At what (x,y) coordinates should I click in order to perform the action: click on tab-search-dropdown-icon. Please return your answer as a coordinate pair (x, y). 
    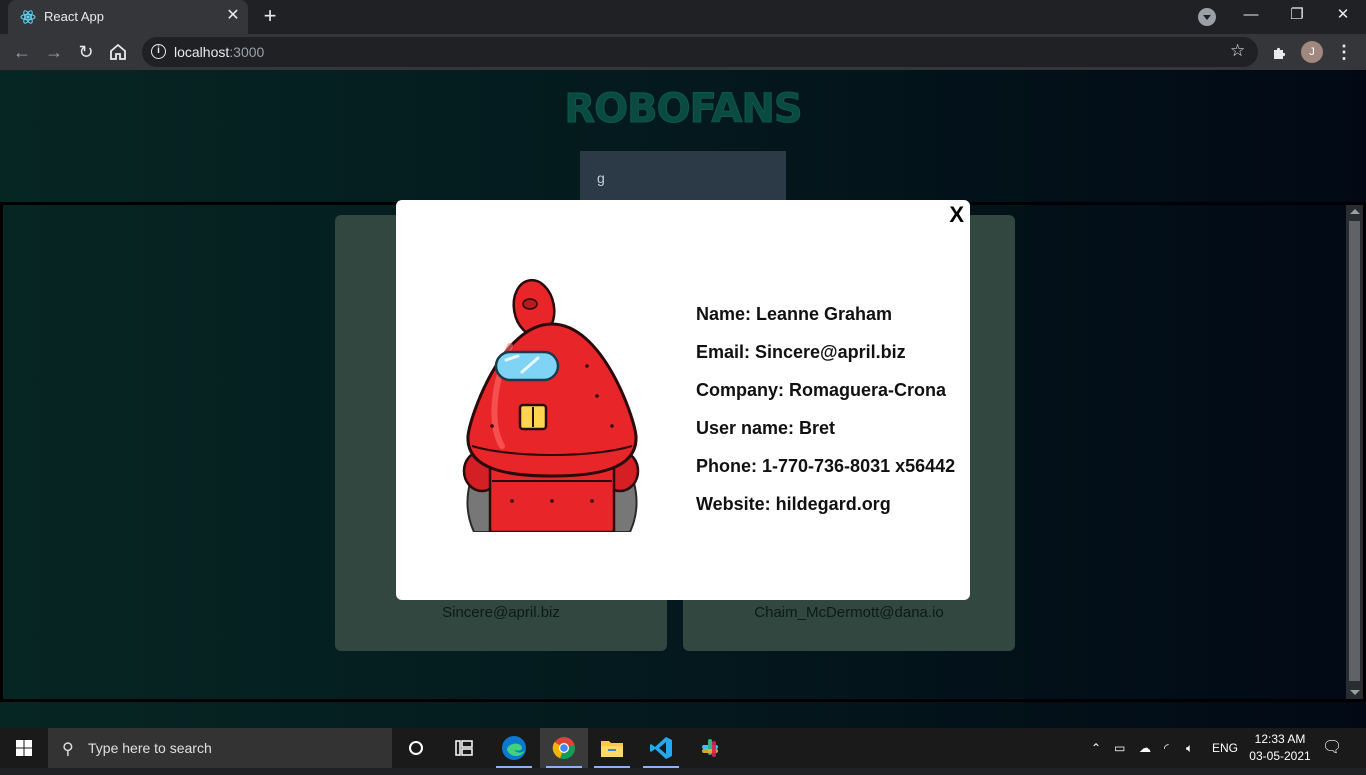
    Looking at the image, I should click on (1207, 17).